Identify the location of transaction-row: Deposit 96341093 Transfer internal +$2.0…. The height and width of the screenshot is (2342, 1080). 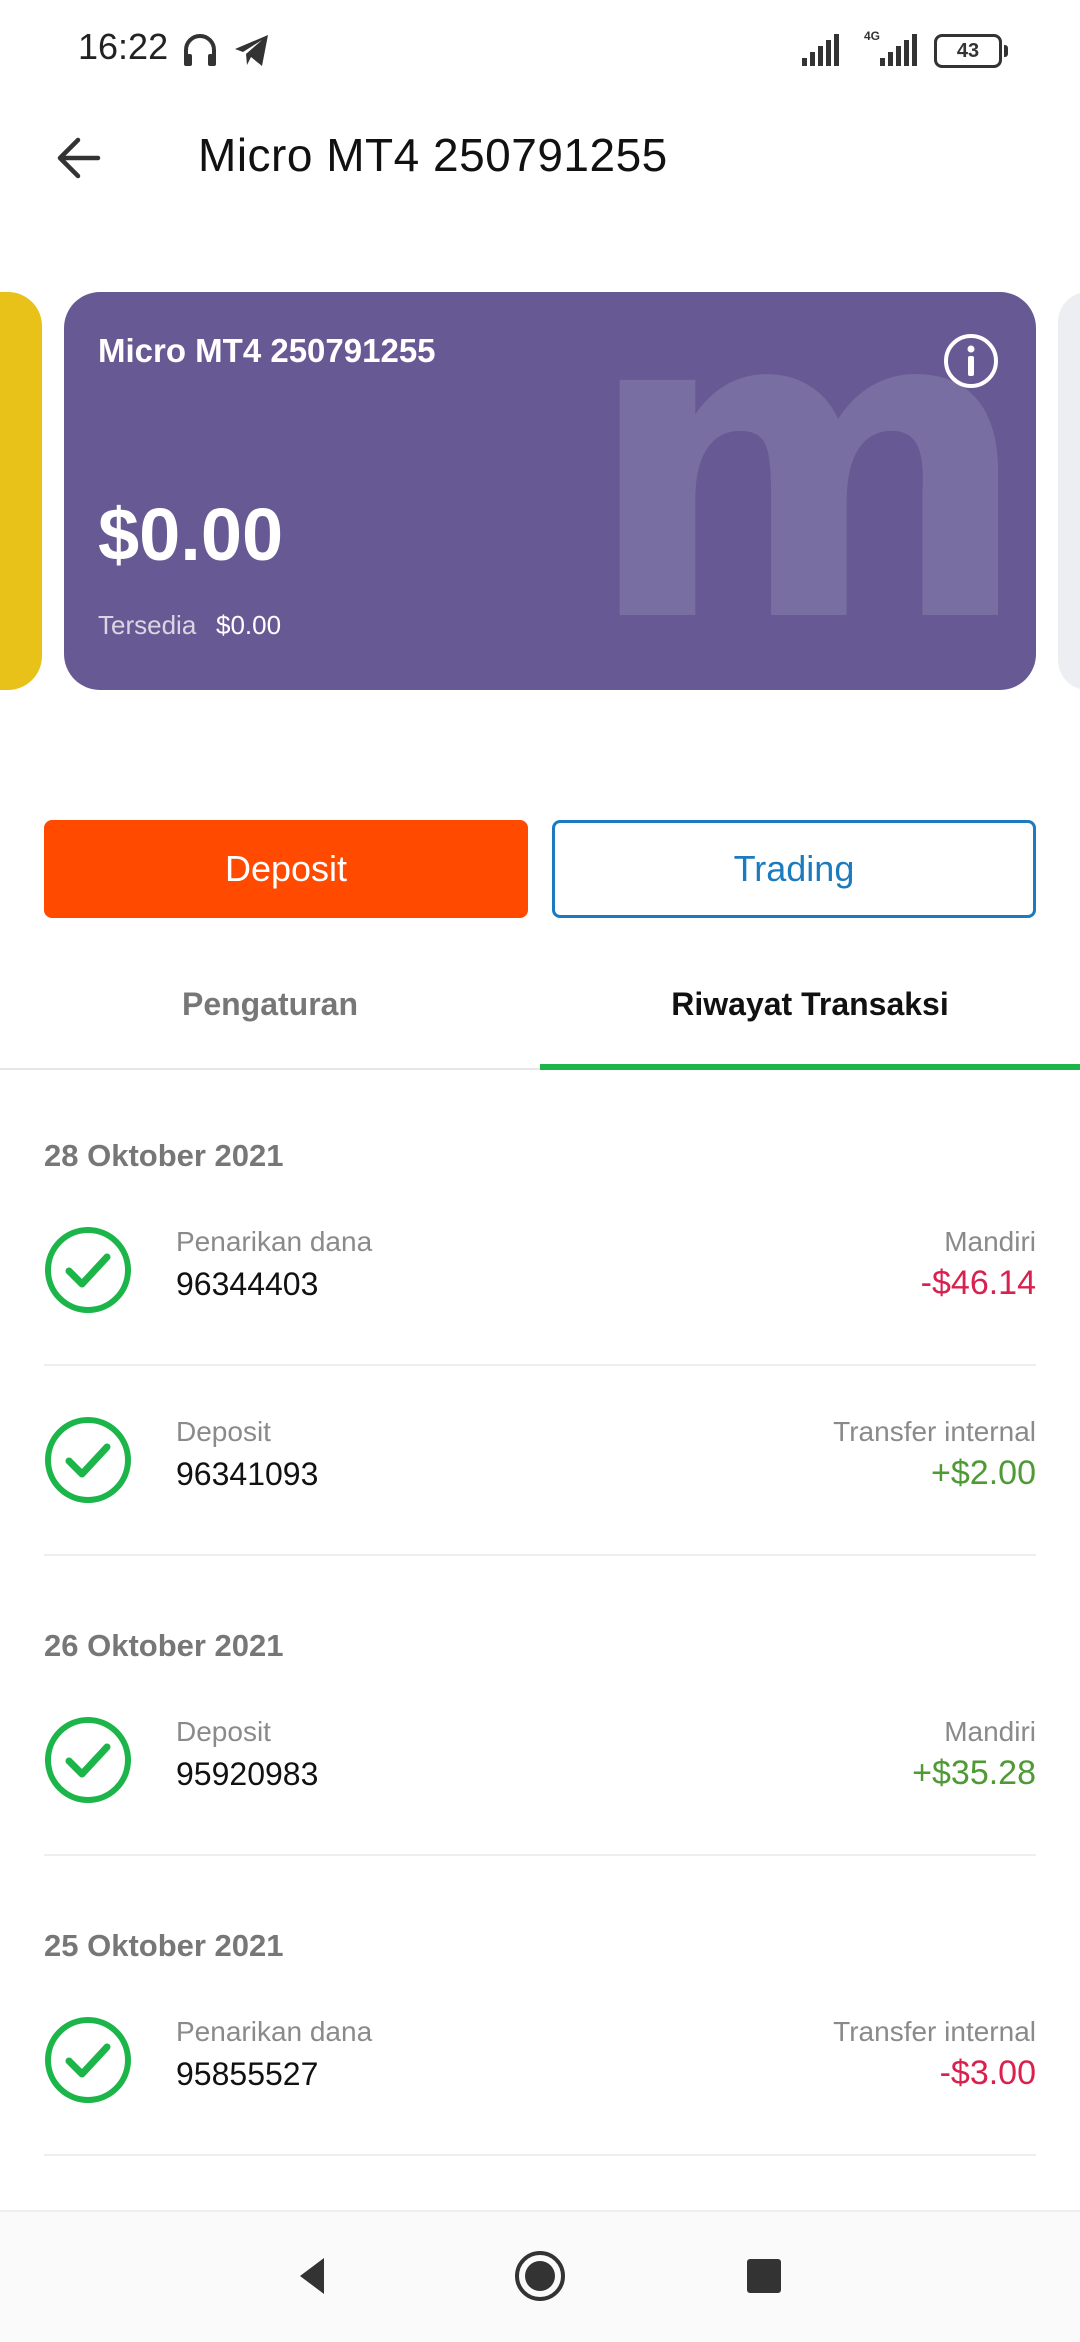
(540, 1461).